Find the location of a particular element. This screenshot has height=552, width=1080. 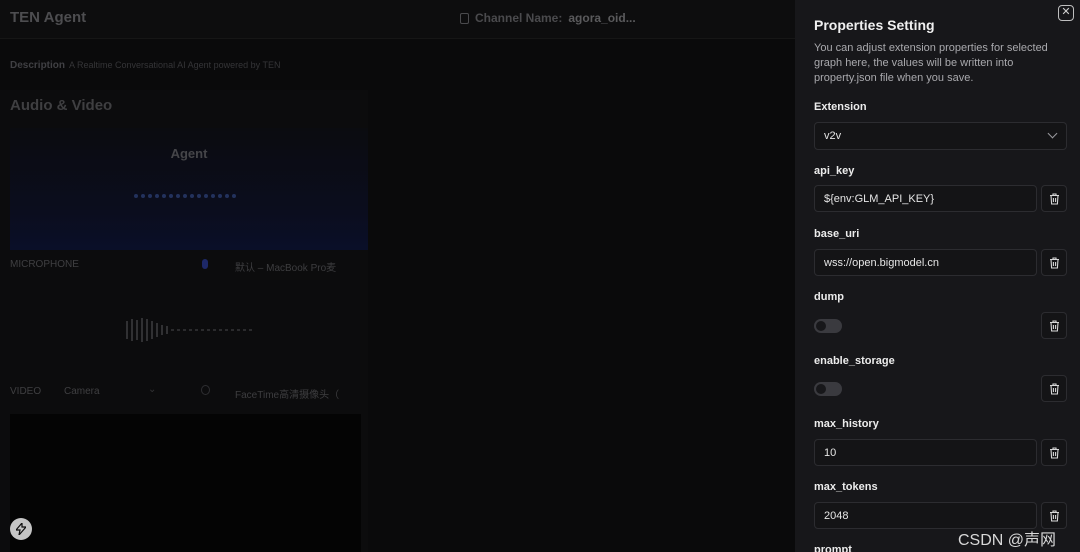

delete-max-history-button is located at coordinates (1054, 452).